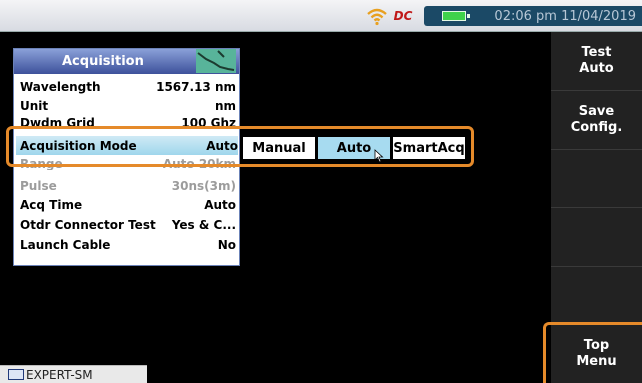 The image size is (642, 383). Describe the element at coordinates (596, 119) in the screenshot. I see `save-config-button: Save Config.` at that location.